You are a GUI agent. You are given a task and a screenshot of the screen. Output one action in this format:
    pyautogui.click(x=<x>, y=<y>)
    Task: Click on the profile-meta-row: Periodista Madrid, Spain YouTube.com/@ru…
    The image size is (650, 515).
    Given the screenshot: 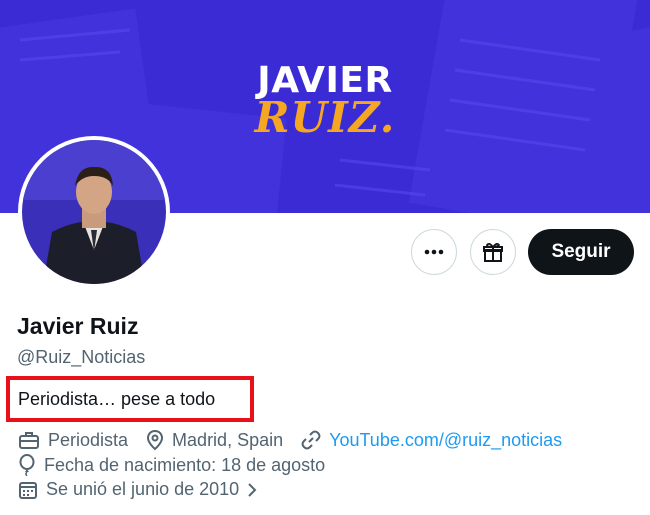 What is the action you would take?
    pyautogui.click(x=299, y=440)
    